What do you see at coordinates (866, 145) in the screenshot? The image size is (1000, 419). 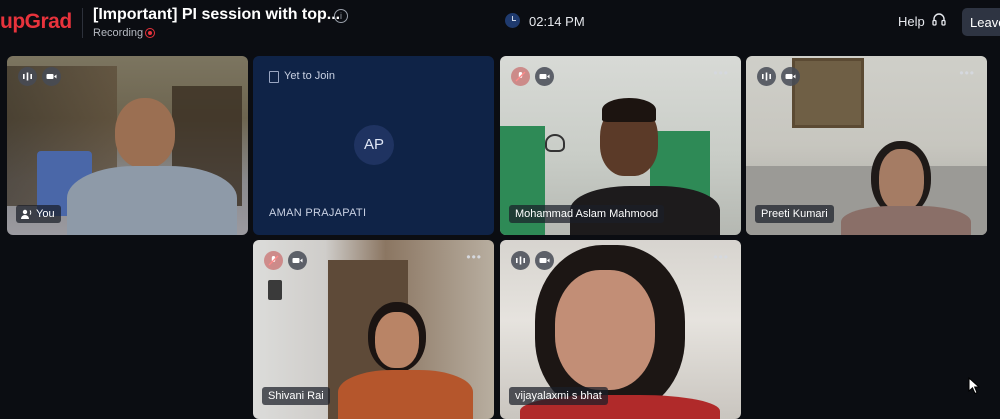 I see `participant-tile-preeti: ••• Preeti Kumari` at bounding box center [866, 145].